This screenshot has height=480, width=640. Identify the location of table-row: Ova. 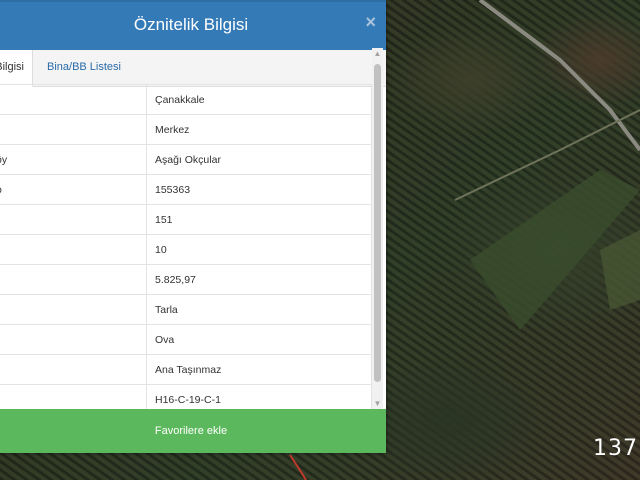
(186, 339).